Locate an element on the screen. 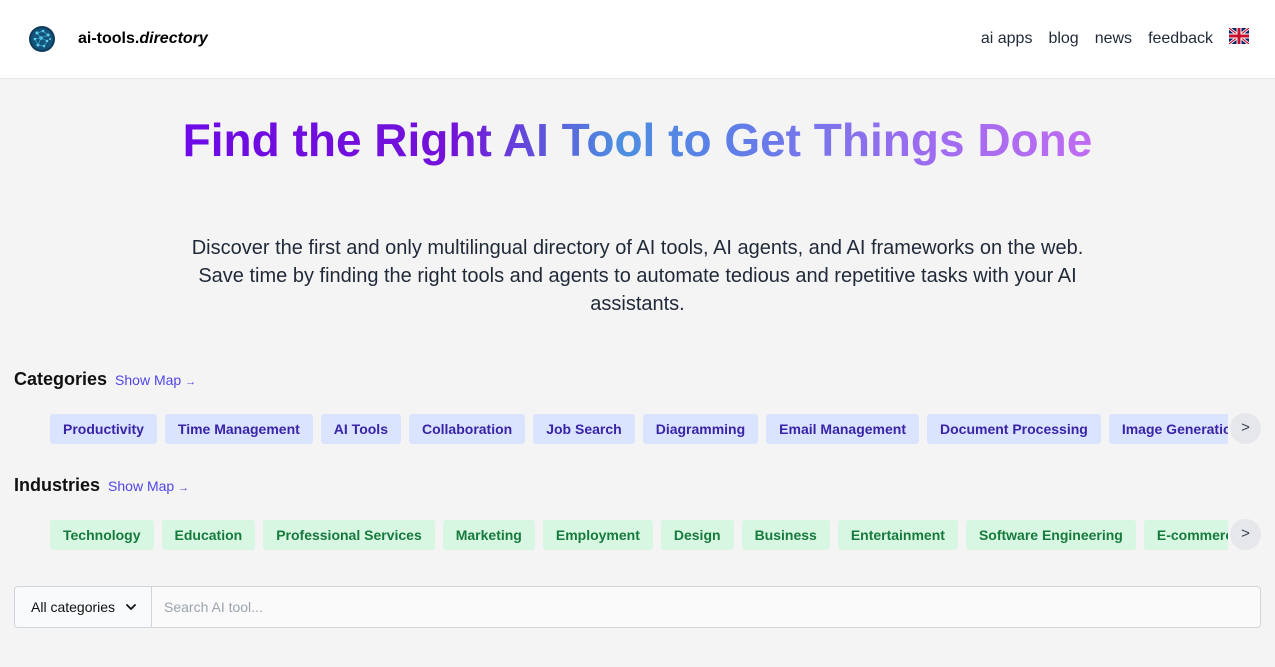 The width and height of the screenshot is (1275, 667). category-select: All categories is located at coordinates (83, 607).